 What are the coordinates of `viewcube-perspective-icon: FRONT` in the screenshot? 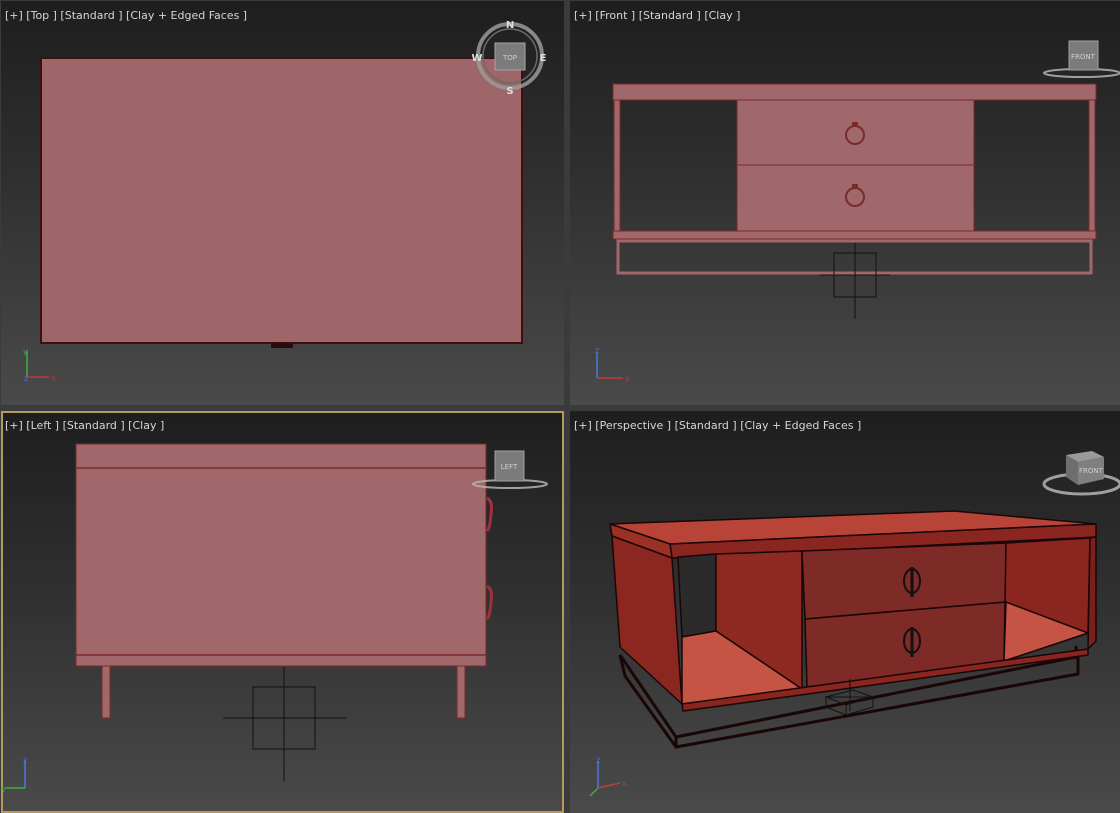 It's located at (1081, 473).